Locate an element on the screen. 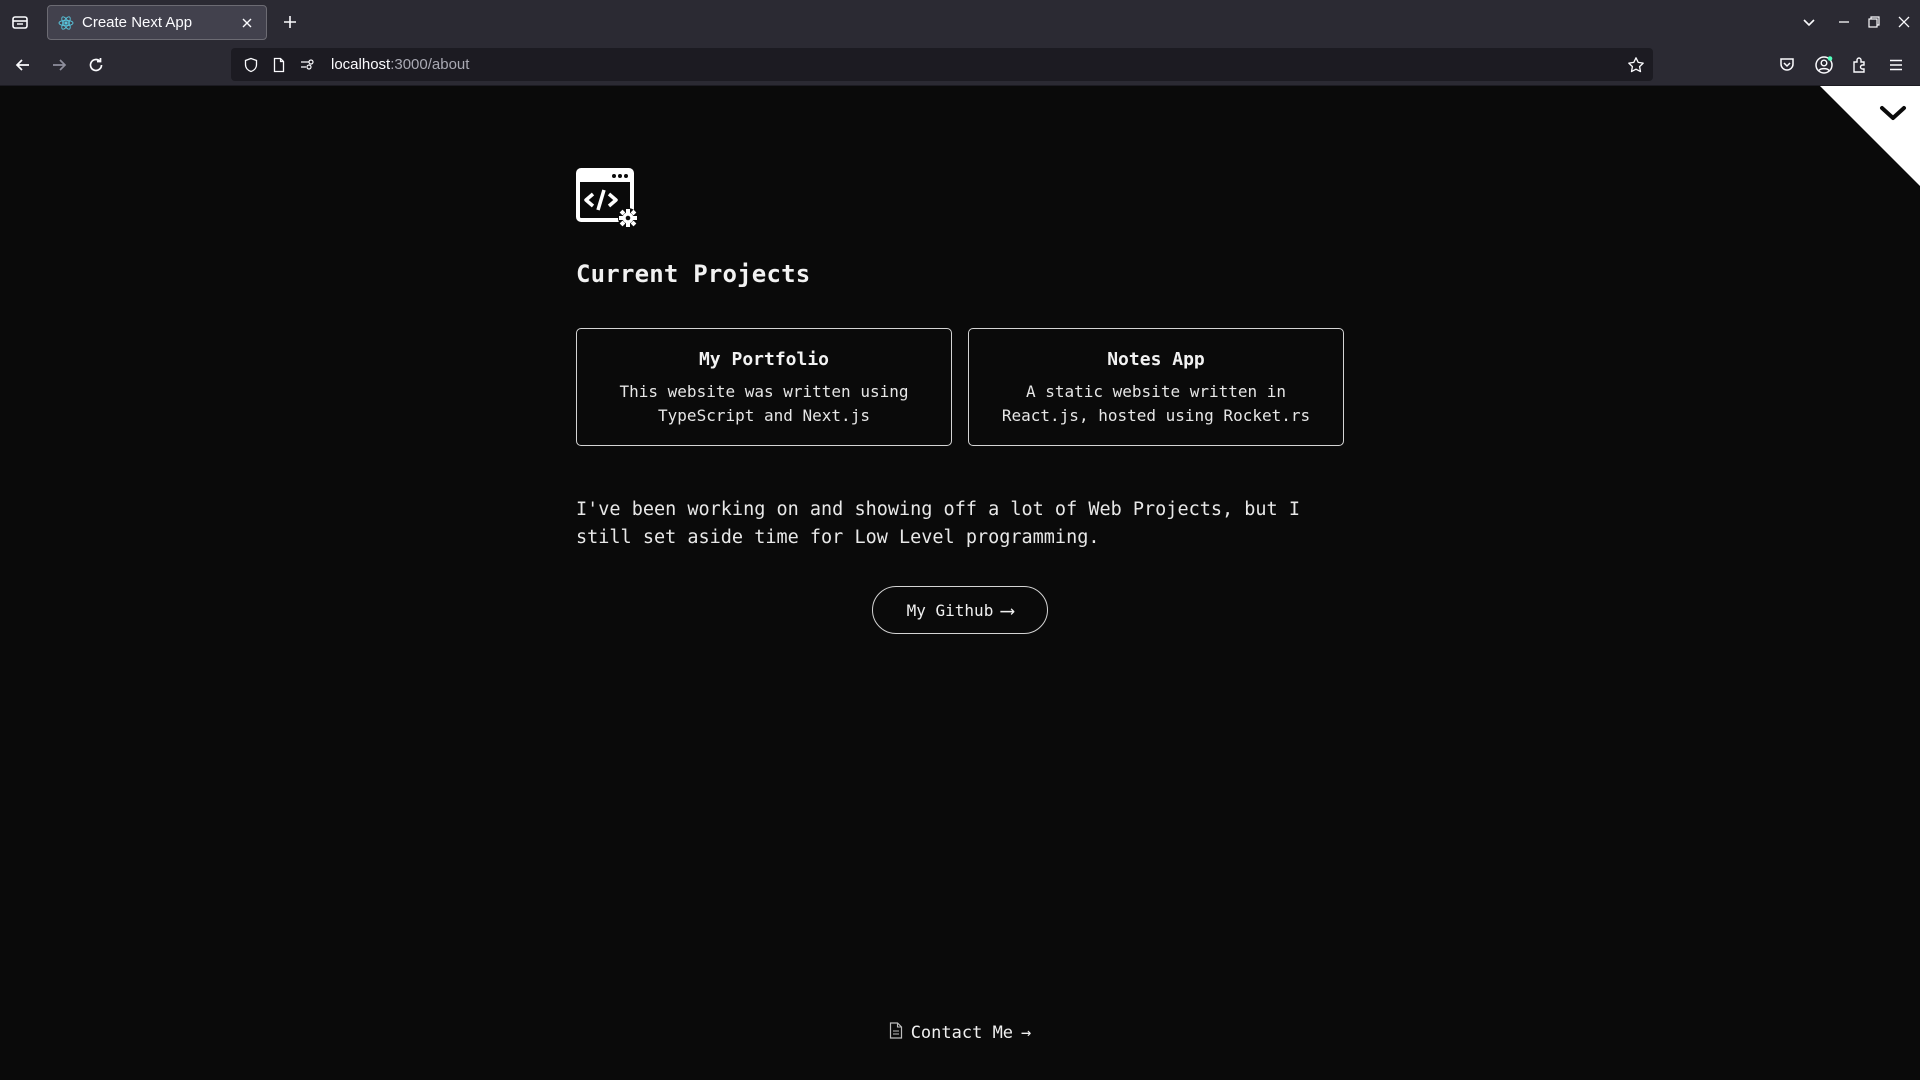 The width and height of the screenshot is (1920, 1080). tab-title: Create Next App is located at coordinates (137, 22).